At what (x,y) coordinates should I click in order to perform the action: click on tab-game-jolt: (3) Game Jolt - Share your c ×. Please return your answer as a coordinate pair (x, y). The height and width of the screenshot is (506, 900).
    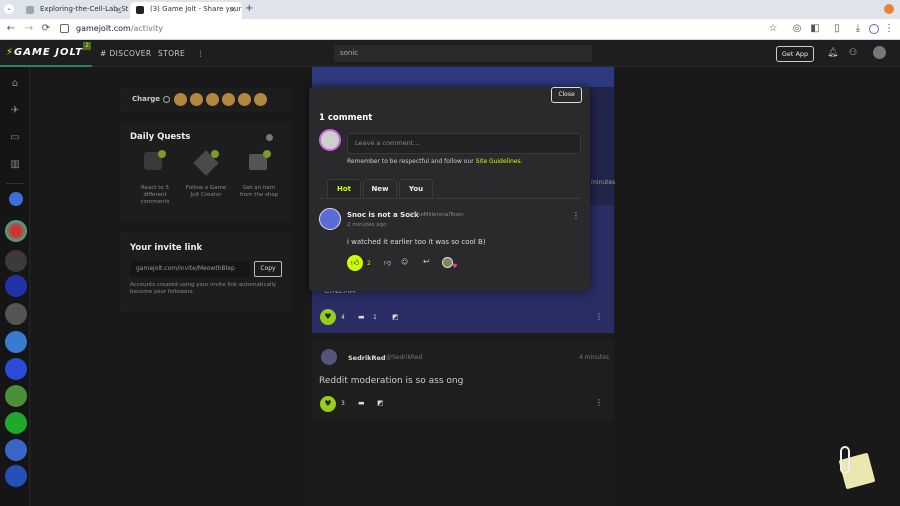
    Looking at the image, I should click on (186, 10).